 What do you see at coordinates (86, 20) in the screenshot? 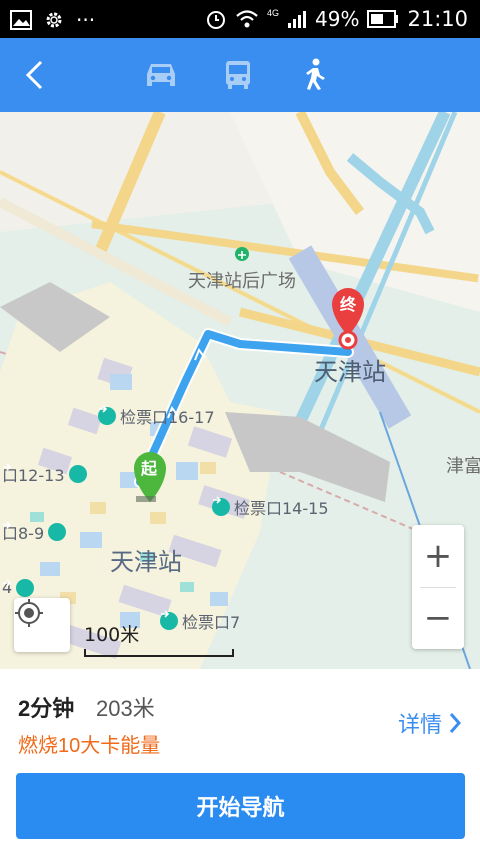
I see `more-indicator: ···` at bounding box center [86, 20].